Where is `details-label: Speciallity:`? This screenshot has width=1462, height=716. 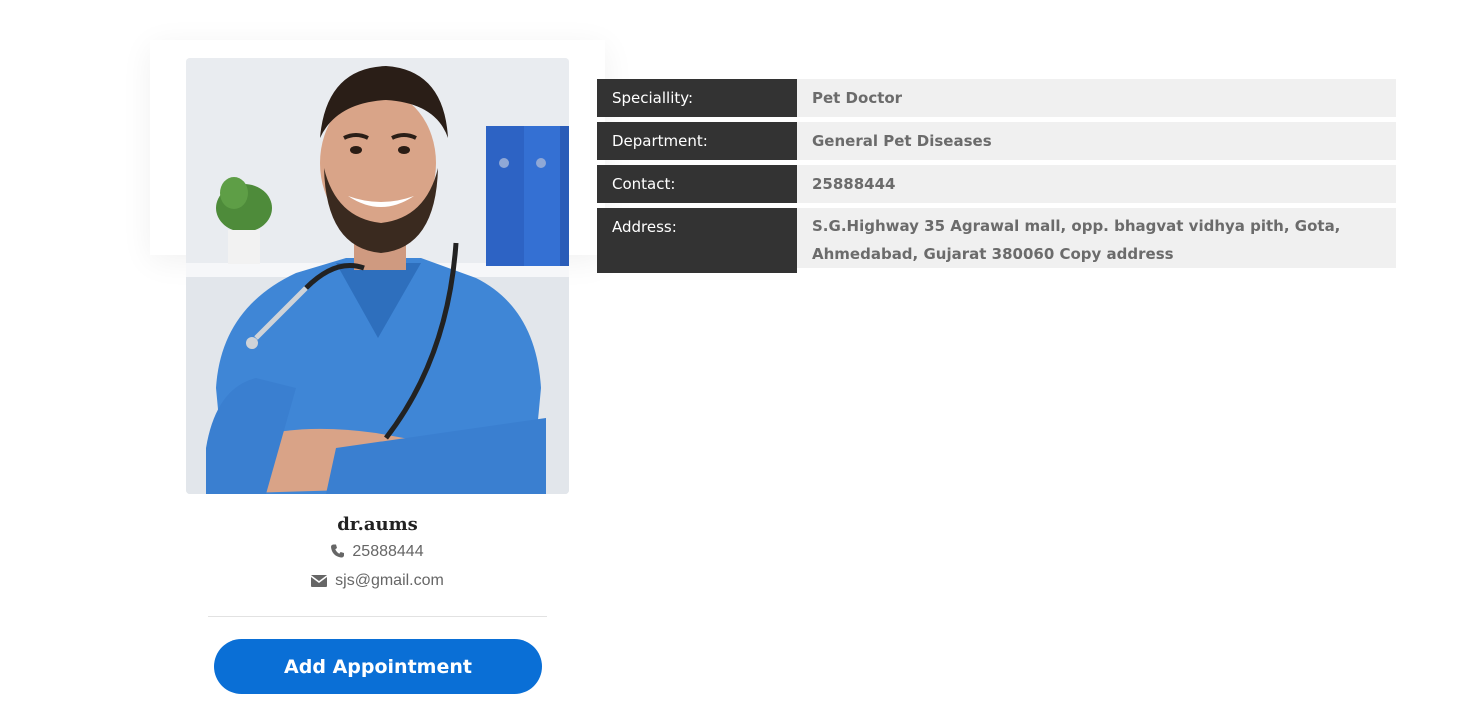 details-label: Speciallity: is located at coordinates (697, 98).